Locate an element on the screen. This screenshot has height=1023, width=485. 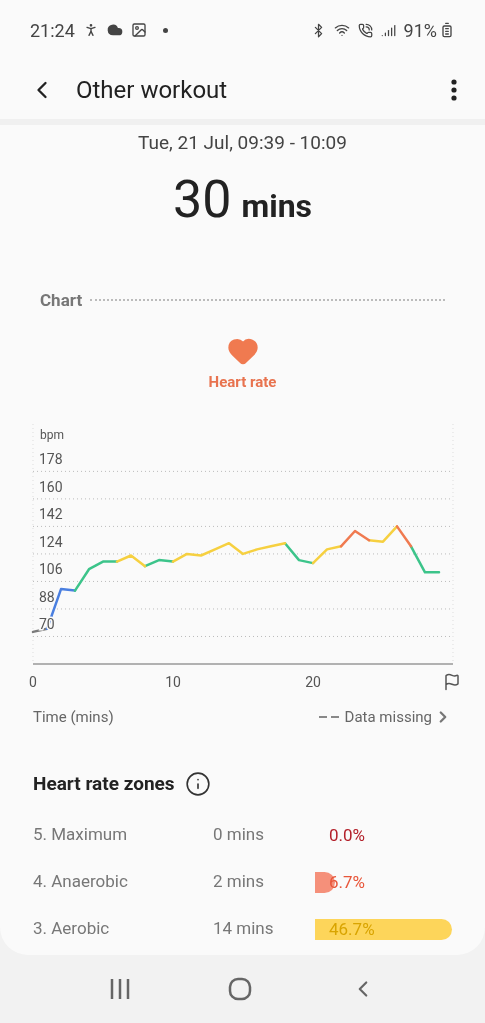
home-button is located at coordinates (240, 989).